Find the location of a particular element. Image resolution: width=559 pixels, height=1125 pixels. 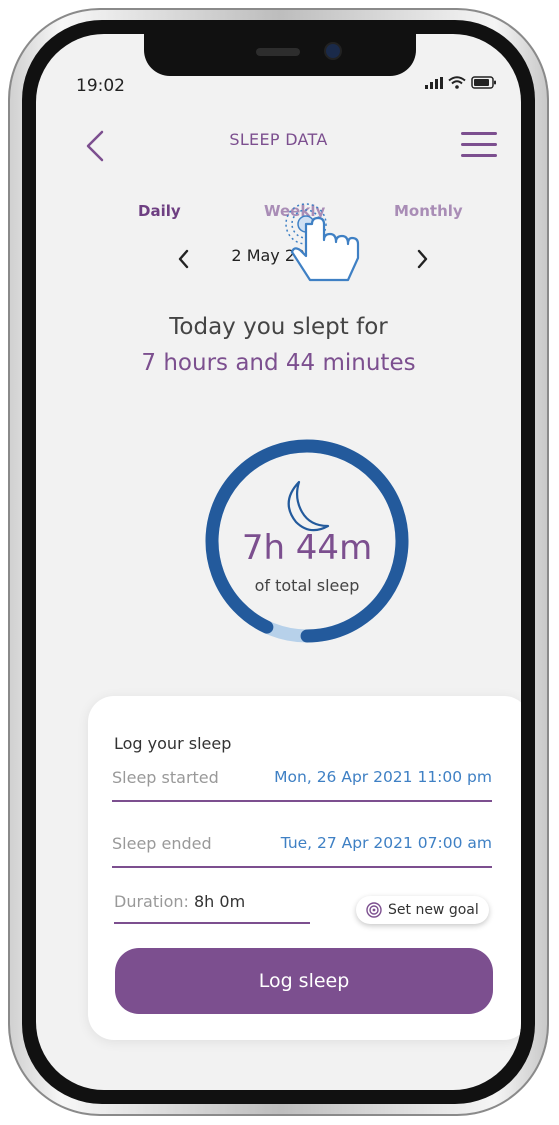

ring-value: 7h 44m is located at coordinates (307, 548).